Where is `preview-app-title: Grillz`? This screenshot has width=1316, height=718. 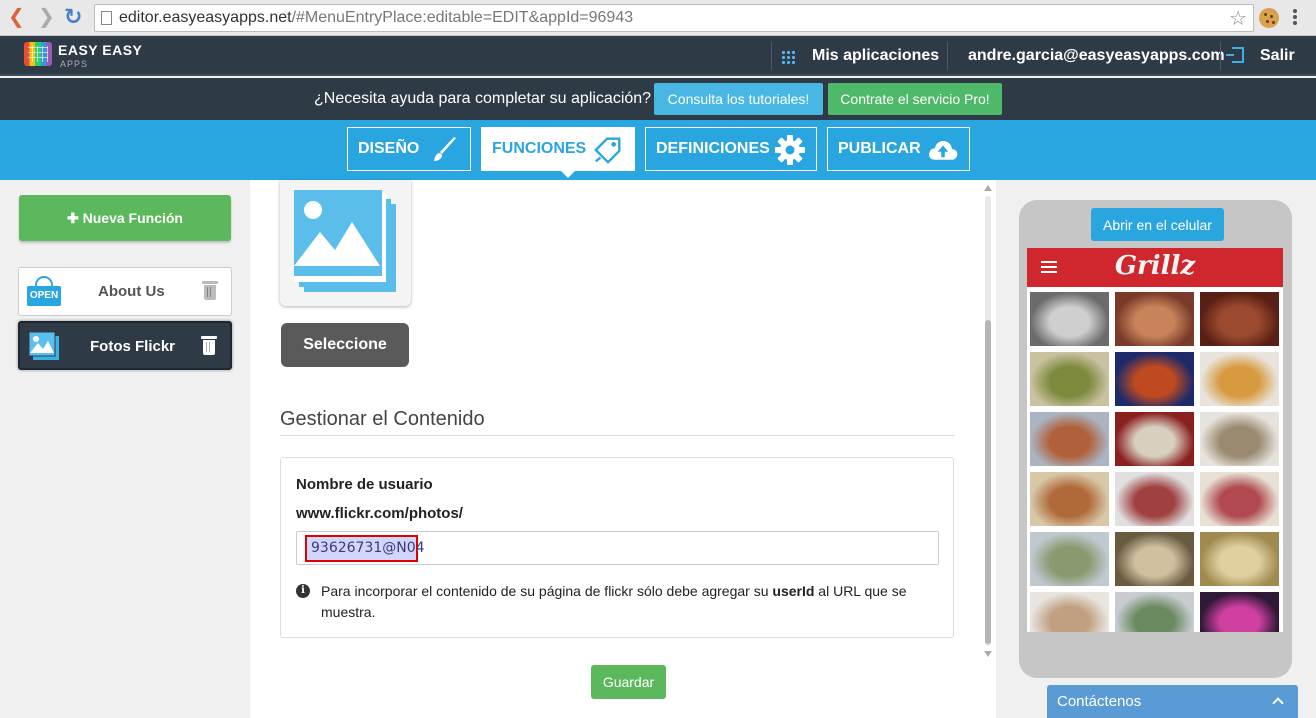
preview-app-title: Grillz is located at coordinates (1155, 266).